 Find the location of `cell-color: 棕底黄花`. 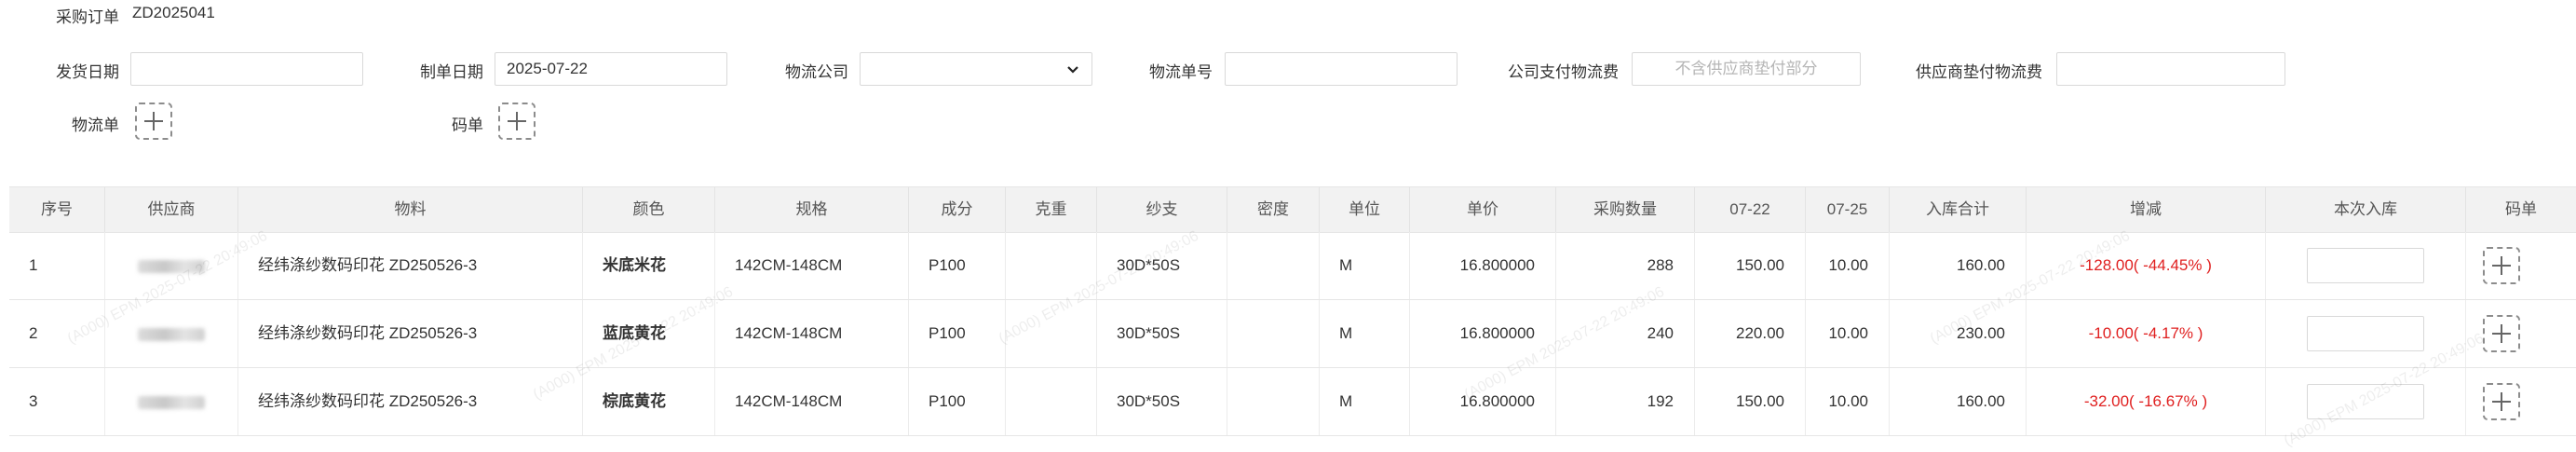

cell-color: 棕底黄花 is located at coordinates (649, 401).